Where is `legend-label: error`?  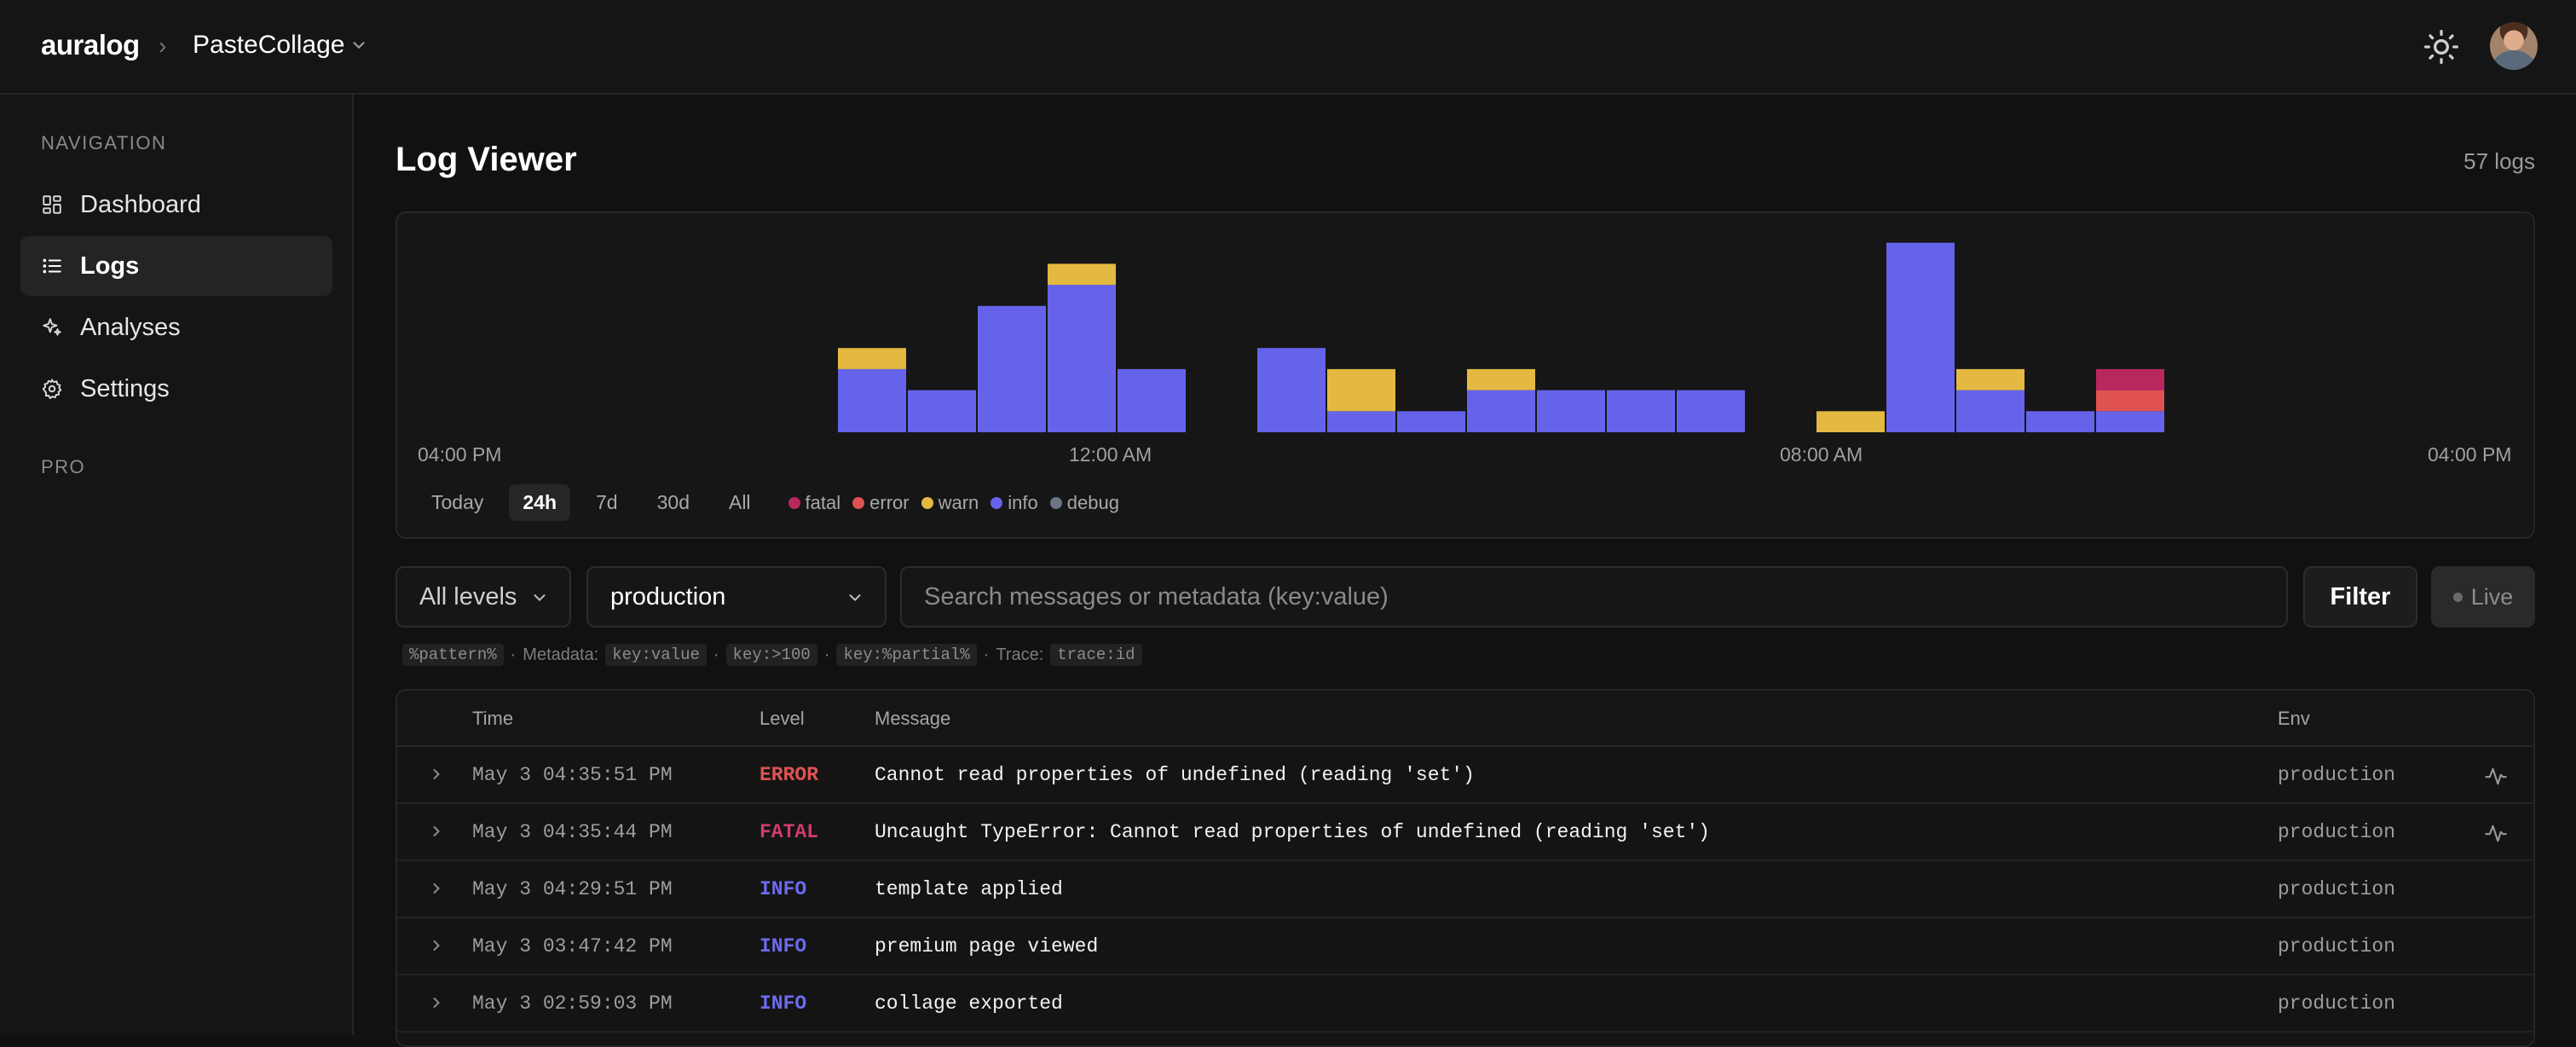 legend-label: error is located at coordinates (889, 502).